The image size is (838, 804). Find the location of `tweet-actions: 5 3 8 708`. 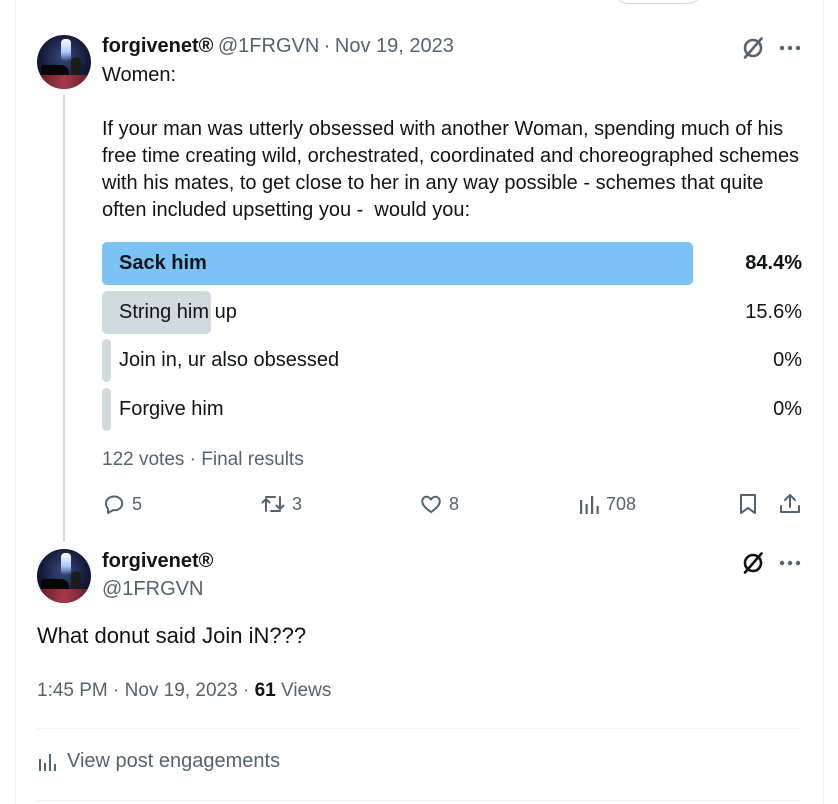

tweet-actions: 5 3 8 708 is located at coordinates (453, 504).